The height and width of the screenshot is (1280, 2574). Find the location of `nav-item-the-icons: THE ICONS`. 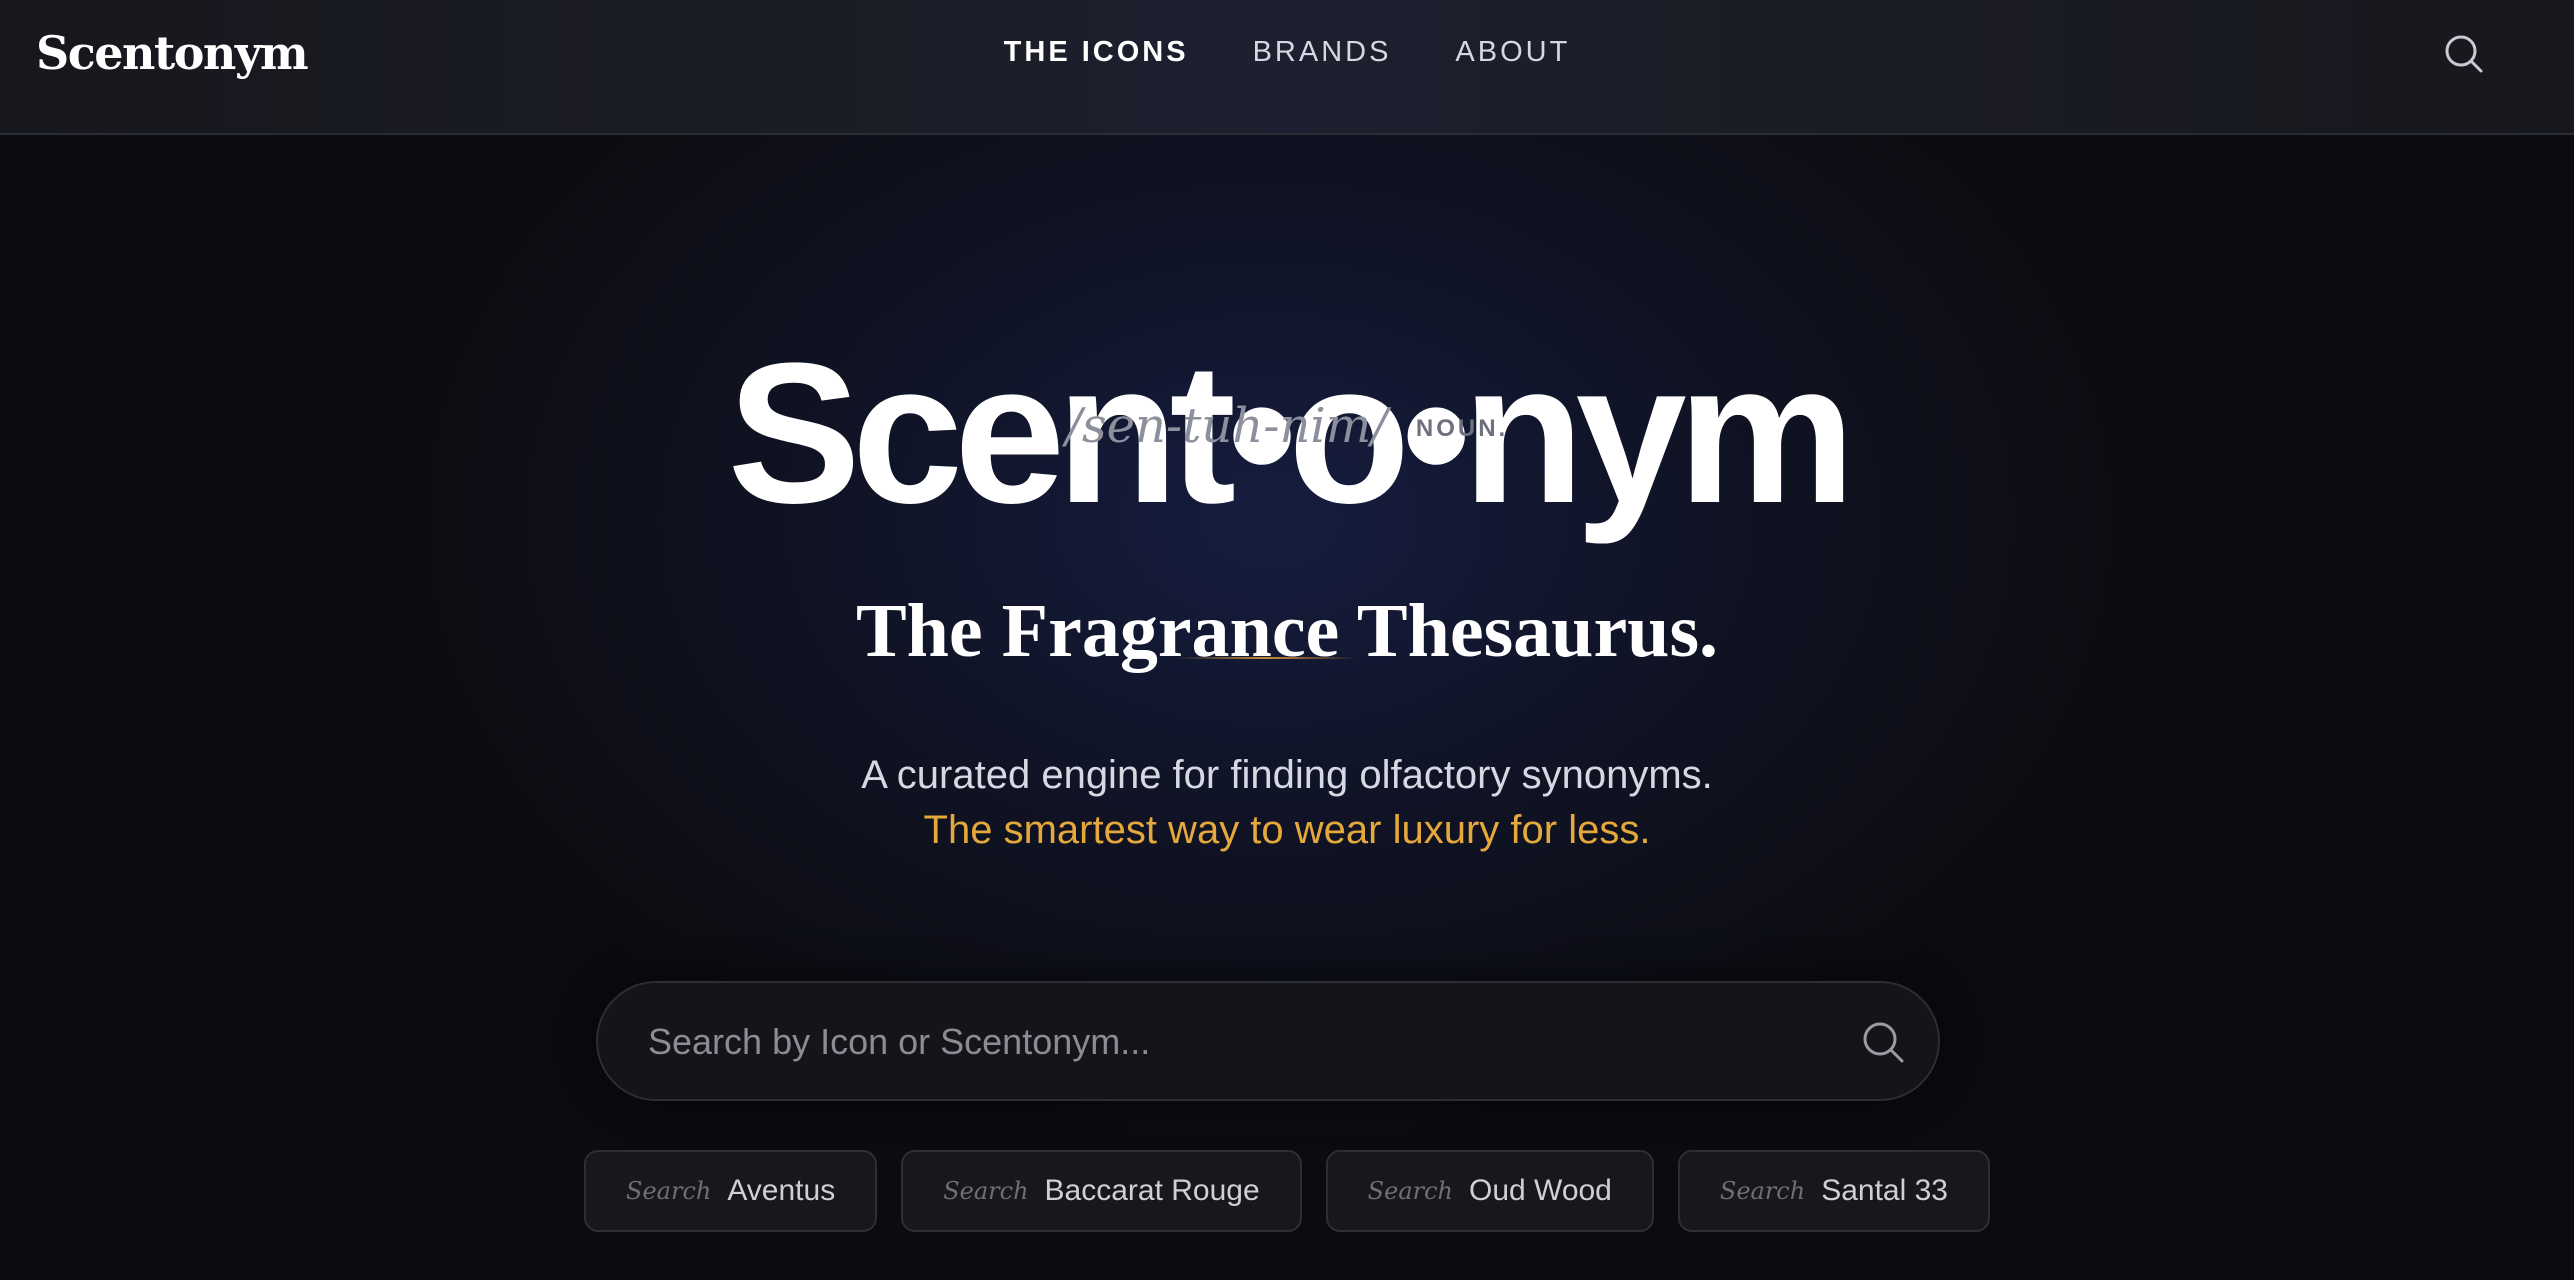

nav-item-the-icons: THE ICONS is located at coordinates (1096, 52).